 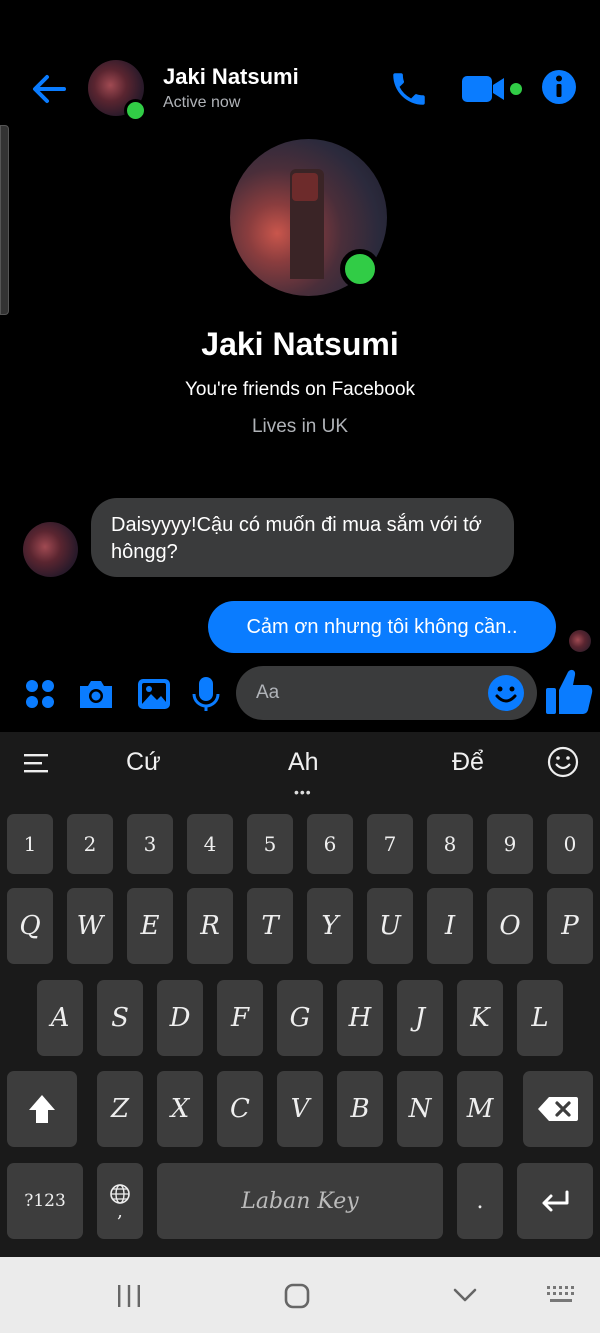 I want to click on key-b: B, so click(x=360, y=1109).